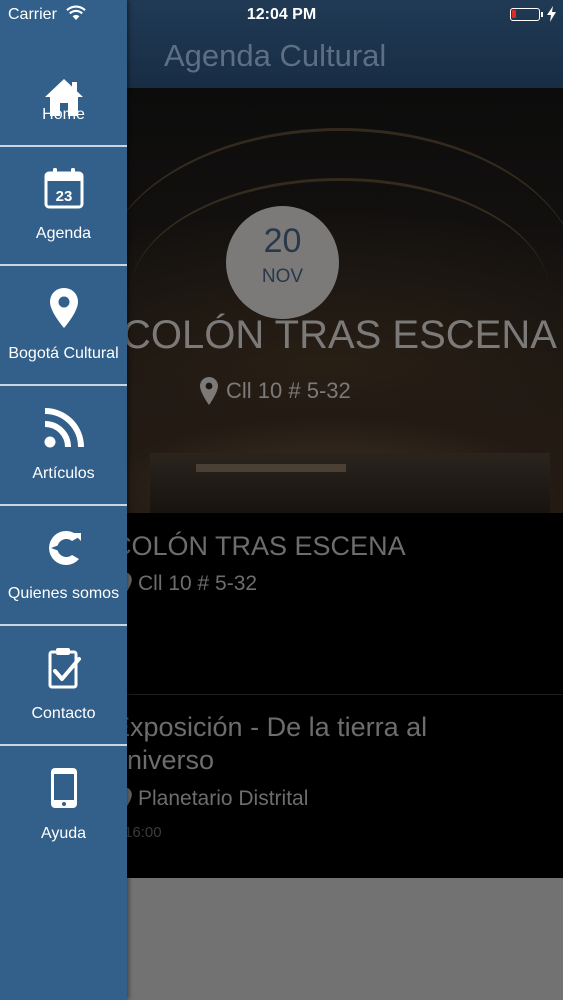 Image resolution: width=563 pixels, height=1000 pixels. What do you see at coordinates (271, 468) in the screenshot?
I see `stage-table` at bounding box center [271, 468].